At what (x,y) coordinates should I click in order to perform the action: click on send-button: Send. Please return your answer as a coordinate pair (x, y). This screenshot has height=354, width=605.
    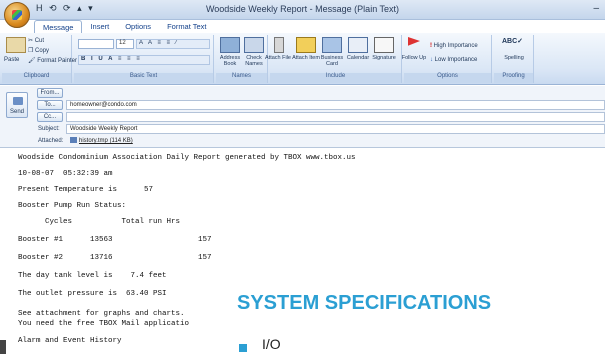
    Looking at the image, I should click on (17, 105).